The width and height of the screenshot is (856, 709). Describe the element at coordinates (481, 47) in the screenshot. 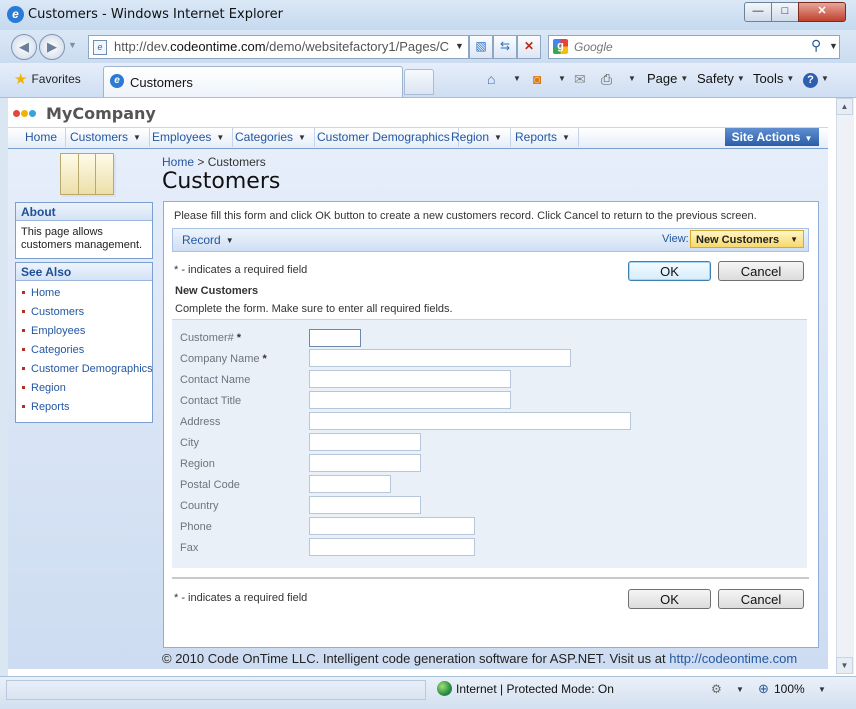

I see `compatibility-view-button: ▧` at that location.